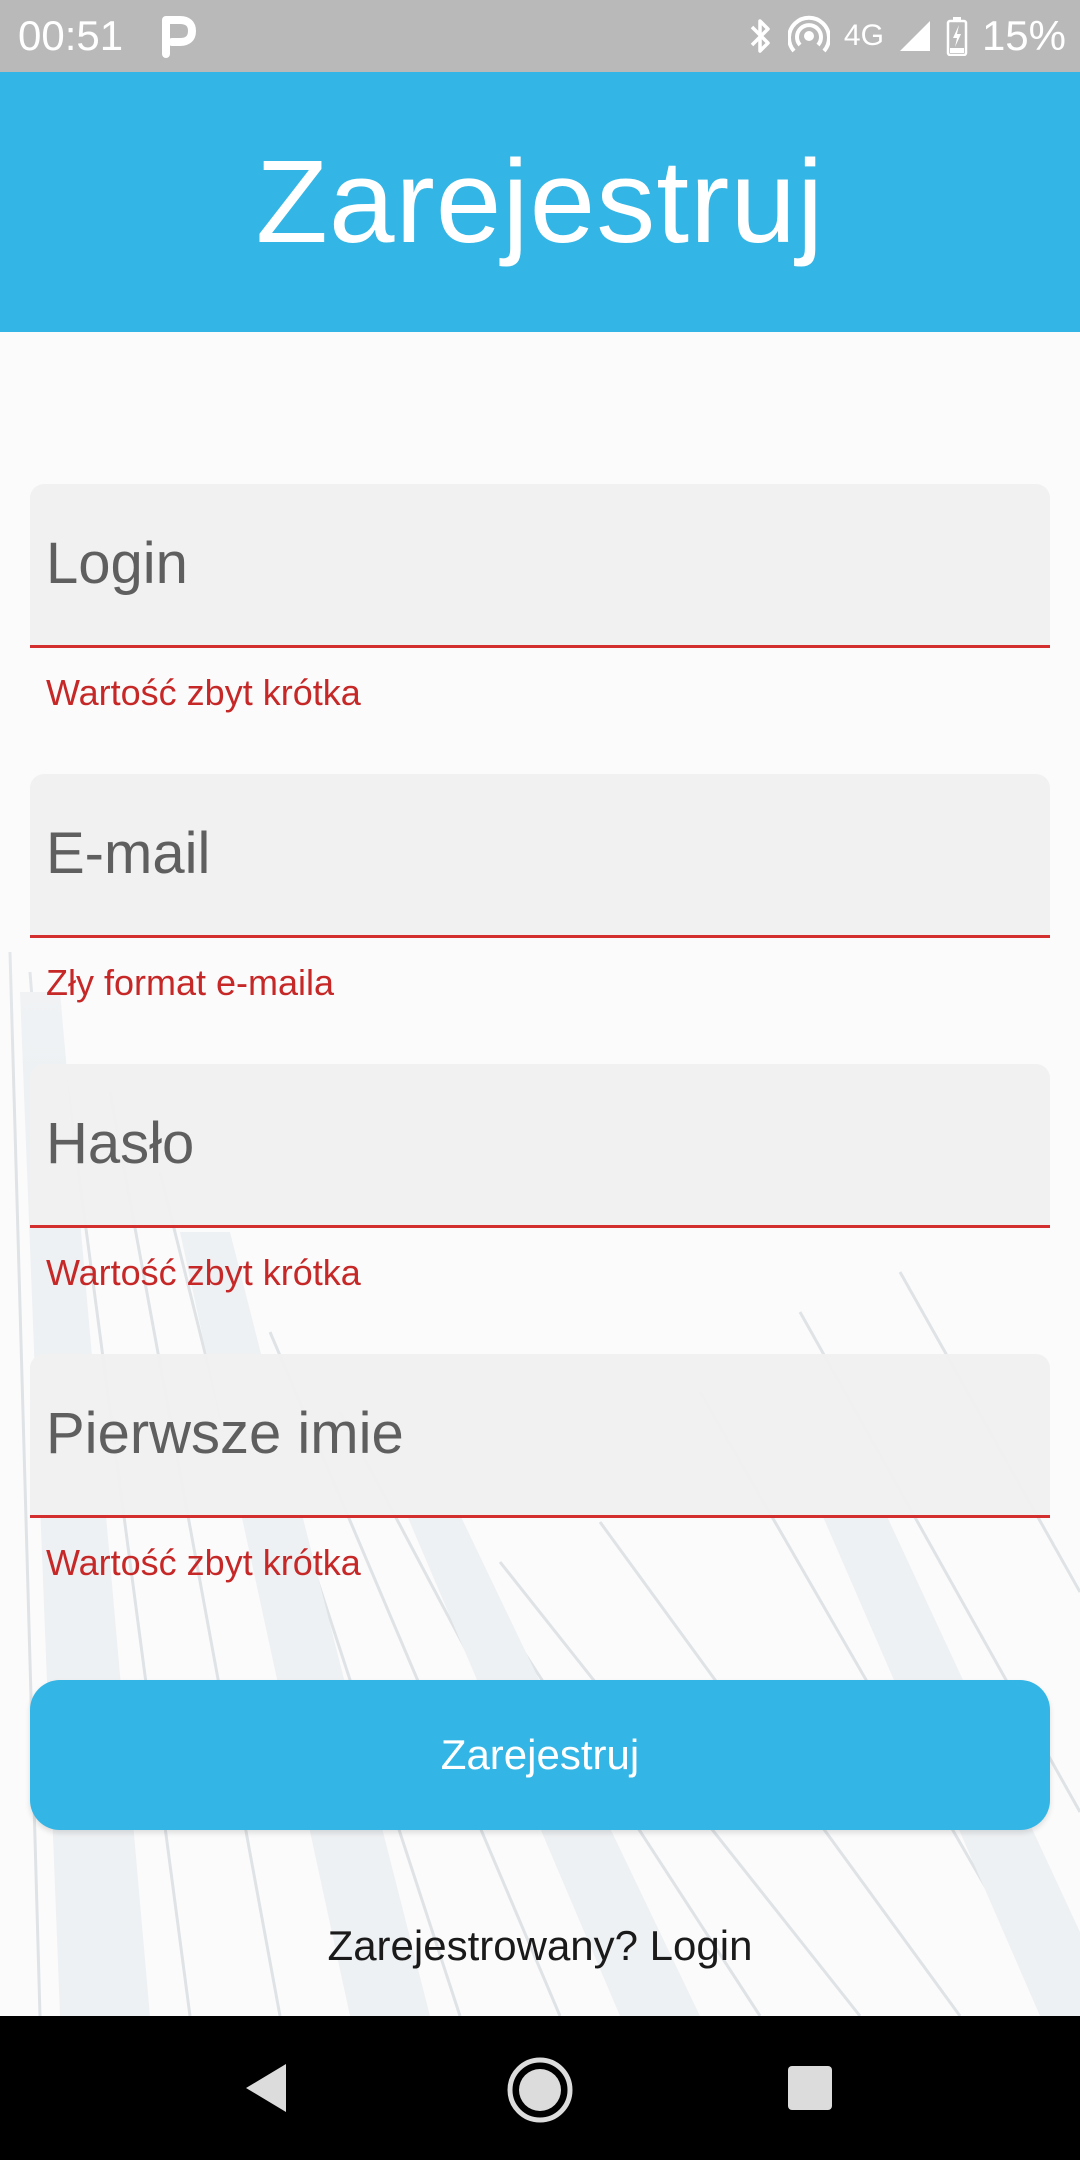  Describe the element at coordinates (120, 1143) in the screenshot. I see `password-placeholder: Hasło` at that location.